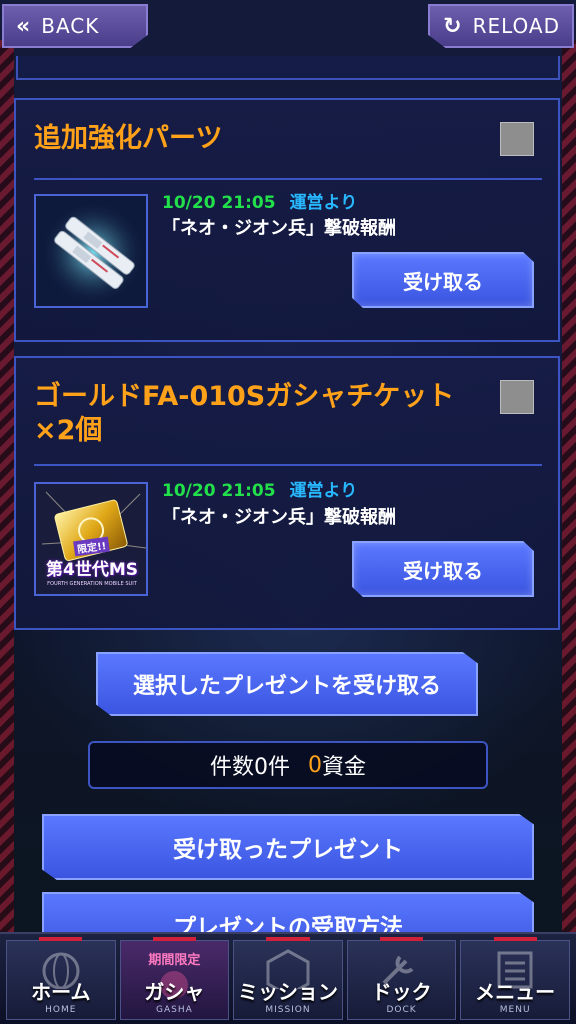 Image resolution: width=576 pixels, height=1024 pixels. What do you see at coordinates (244, 413) in the screenshot?
I see `present-title: ゴールドFA-010Sガシャチケット×2個` at bounding box center [244, 413].